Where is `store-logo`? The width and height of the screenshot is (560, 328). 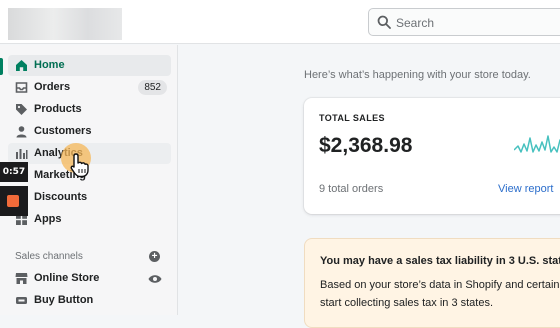
store-logo is located at coordinates (65, 24).